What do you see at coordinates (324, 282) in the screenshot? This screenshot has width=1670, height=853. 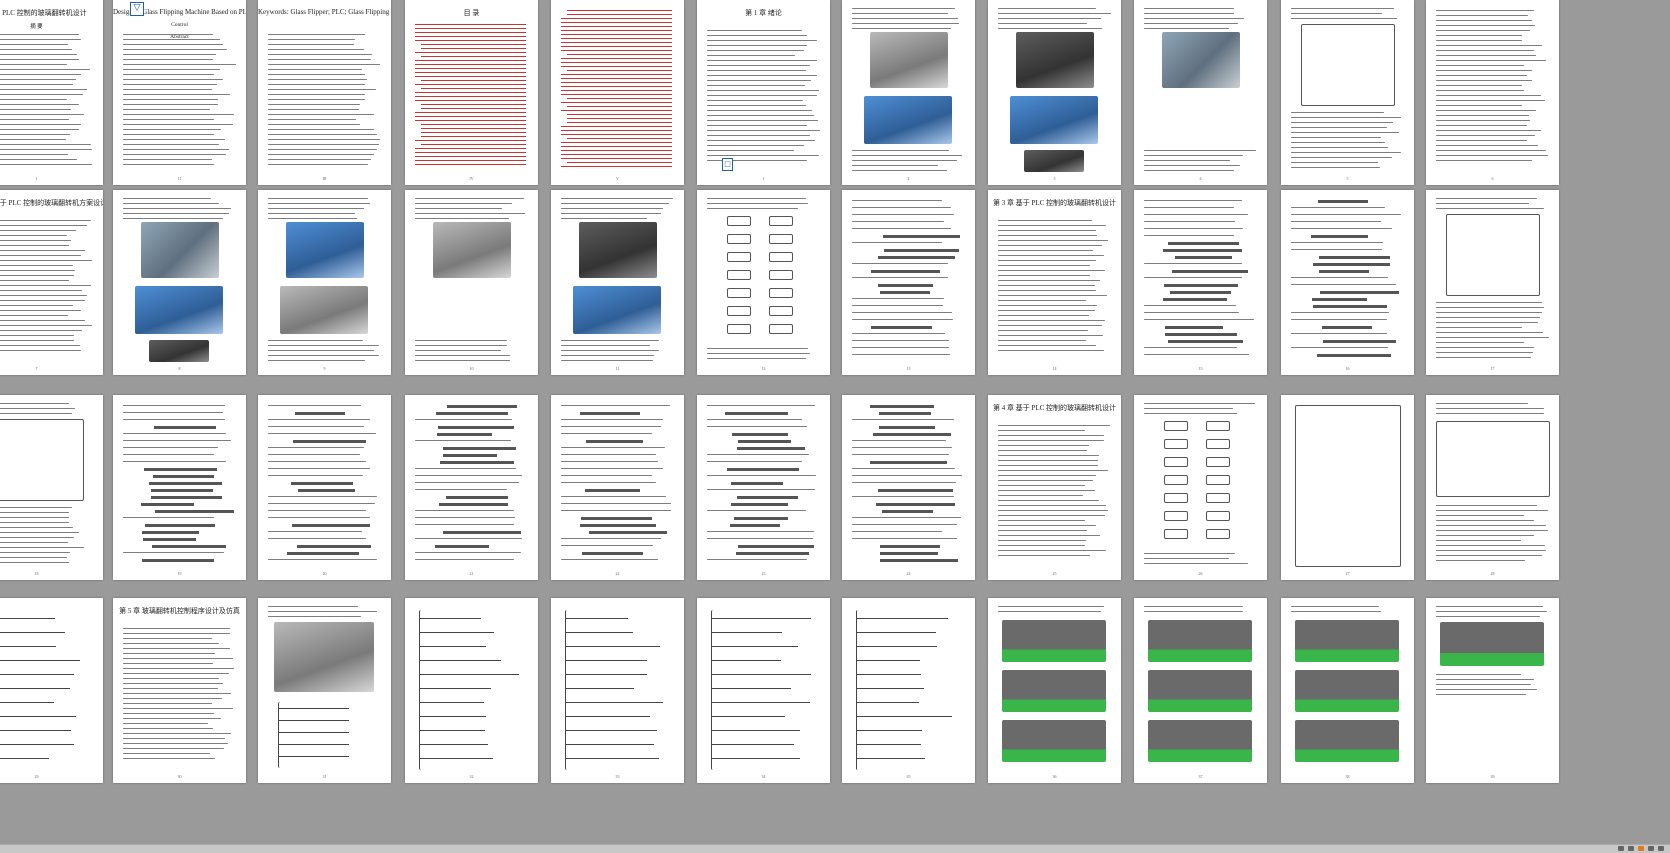 I see `page-thumbnail: 9` at bounding box center [324, 282].